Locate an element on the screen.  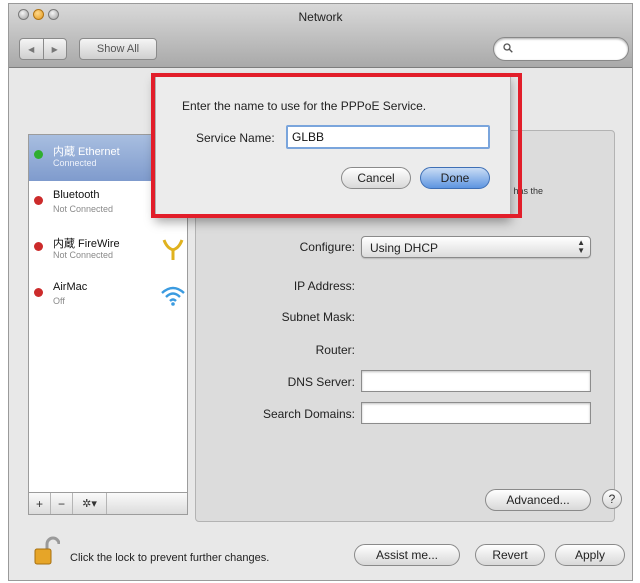
gear-icon: ✲▾ is located at coordinates (90, 503).